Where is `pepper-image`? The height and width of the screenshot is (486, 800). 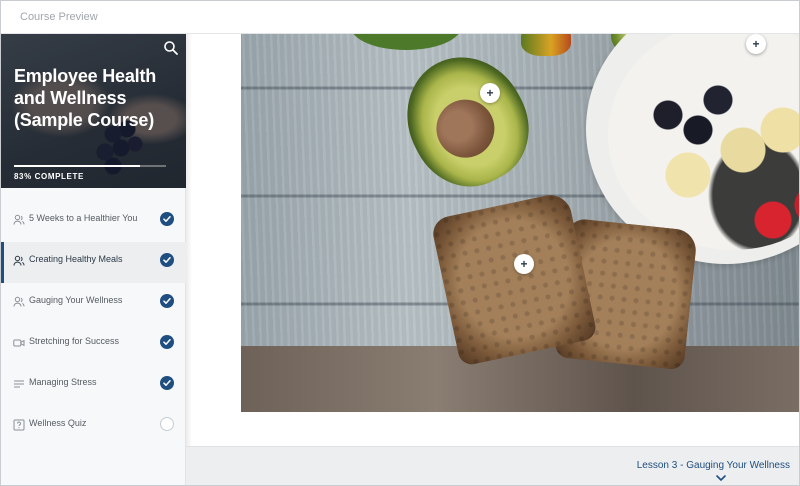 pepper-image is located at coordinates (546, 45).